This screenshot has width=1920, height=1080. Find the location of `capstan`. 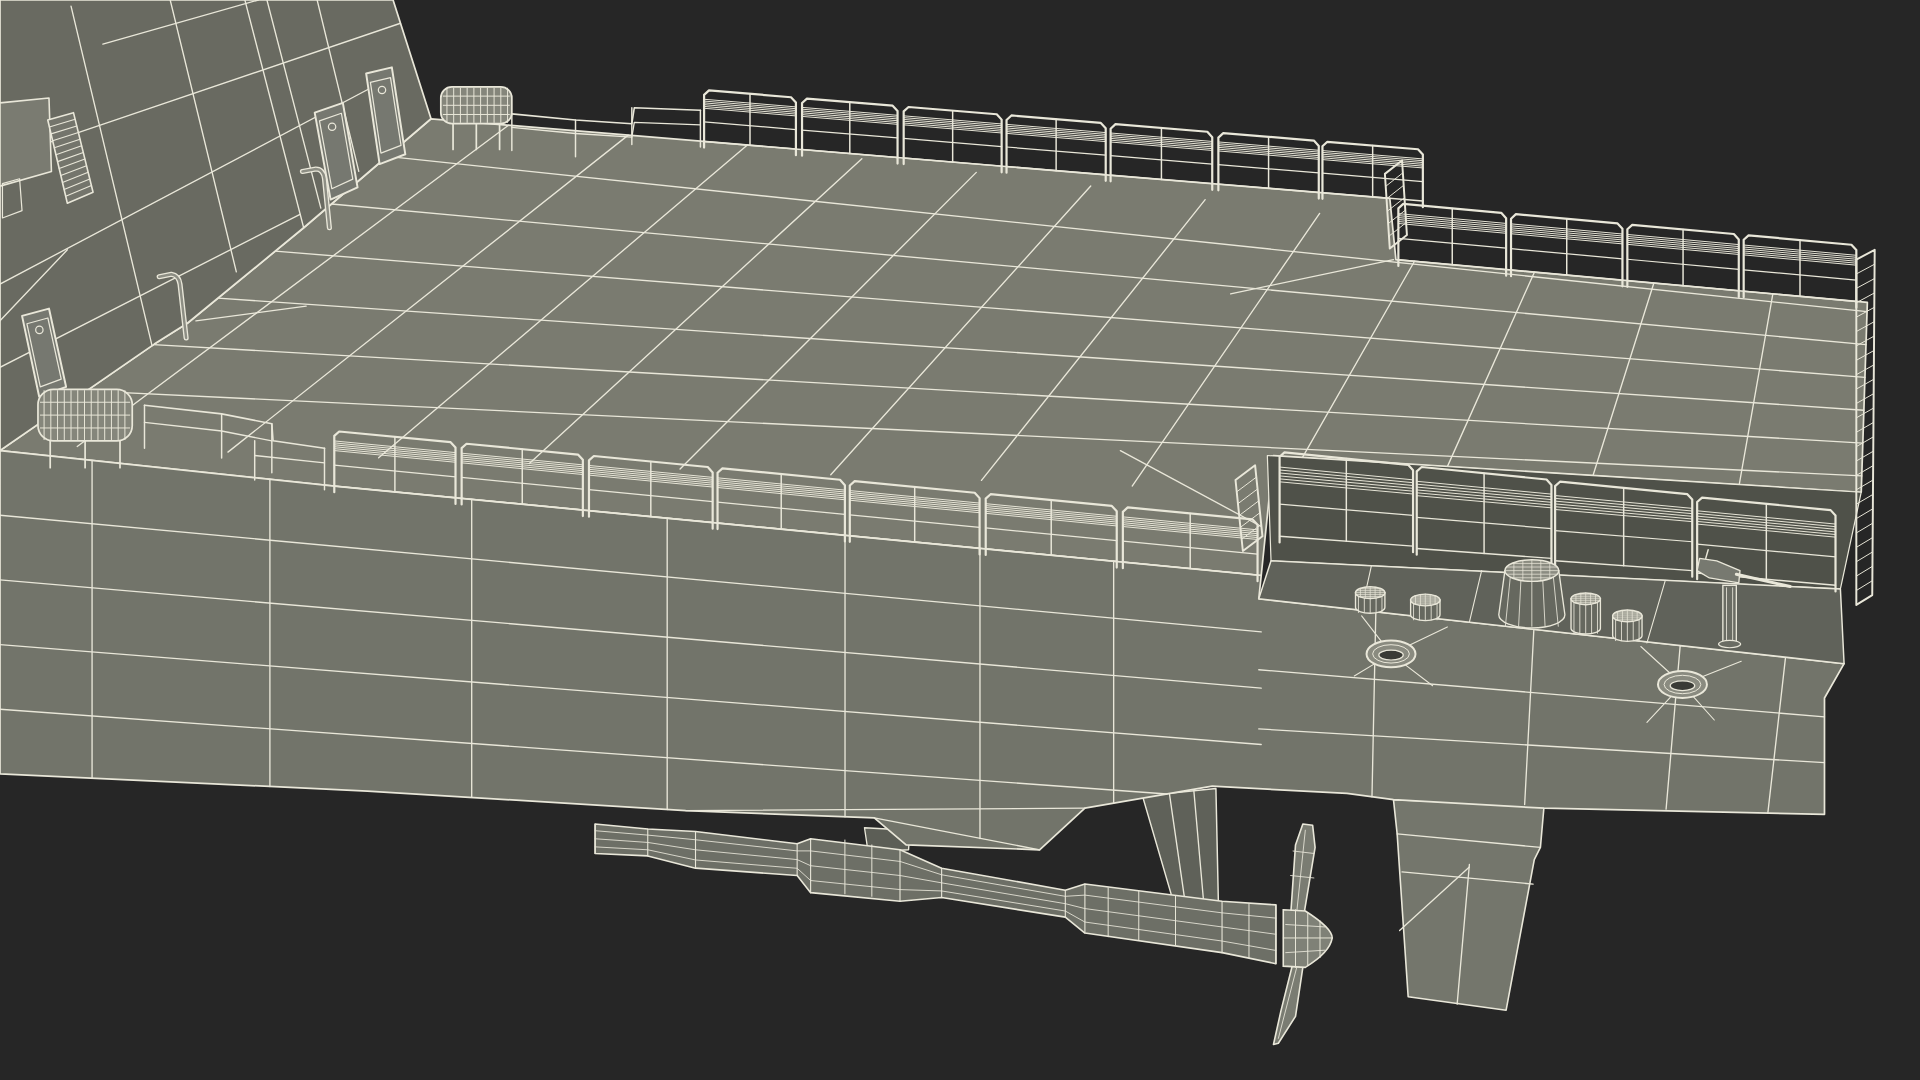

capstan is located at coordinates (1532, 594).